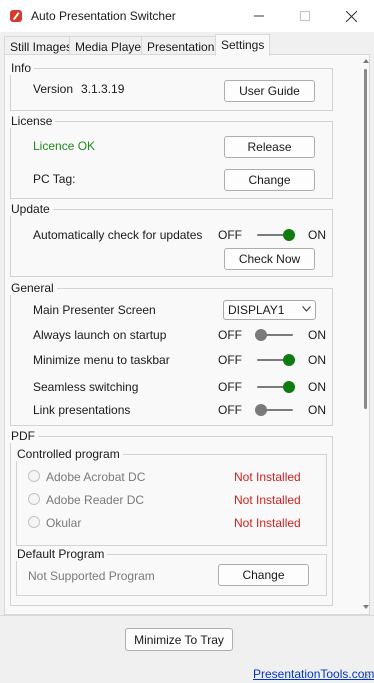 Image resolution: width=374 pixels, height=683 pixels. Describe the element at coordinates (269, 147) in the screenshot. I see `release-button: Release` at that location.